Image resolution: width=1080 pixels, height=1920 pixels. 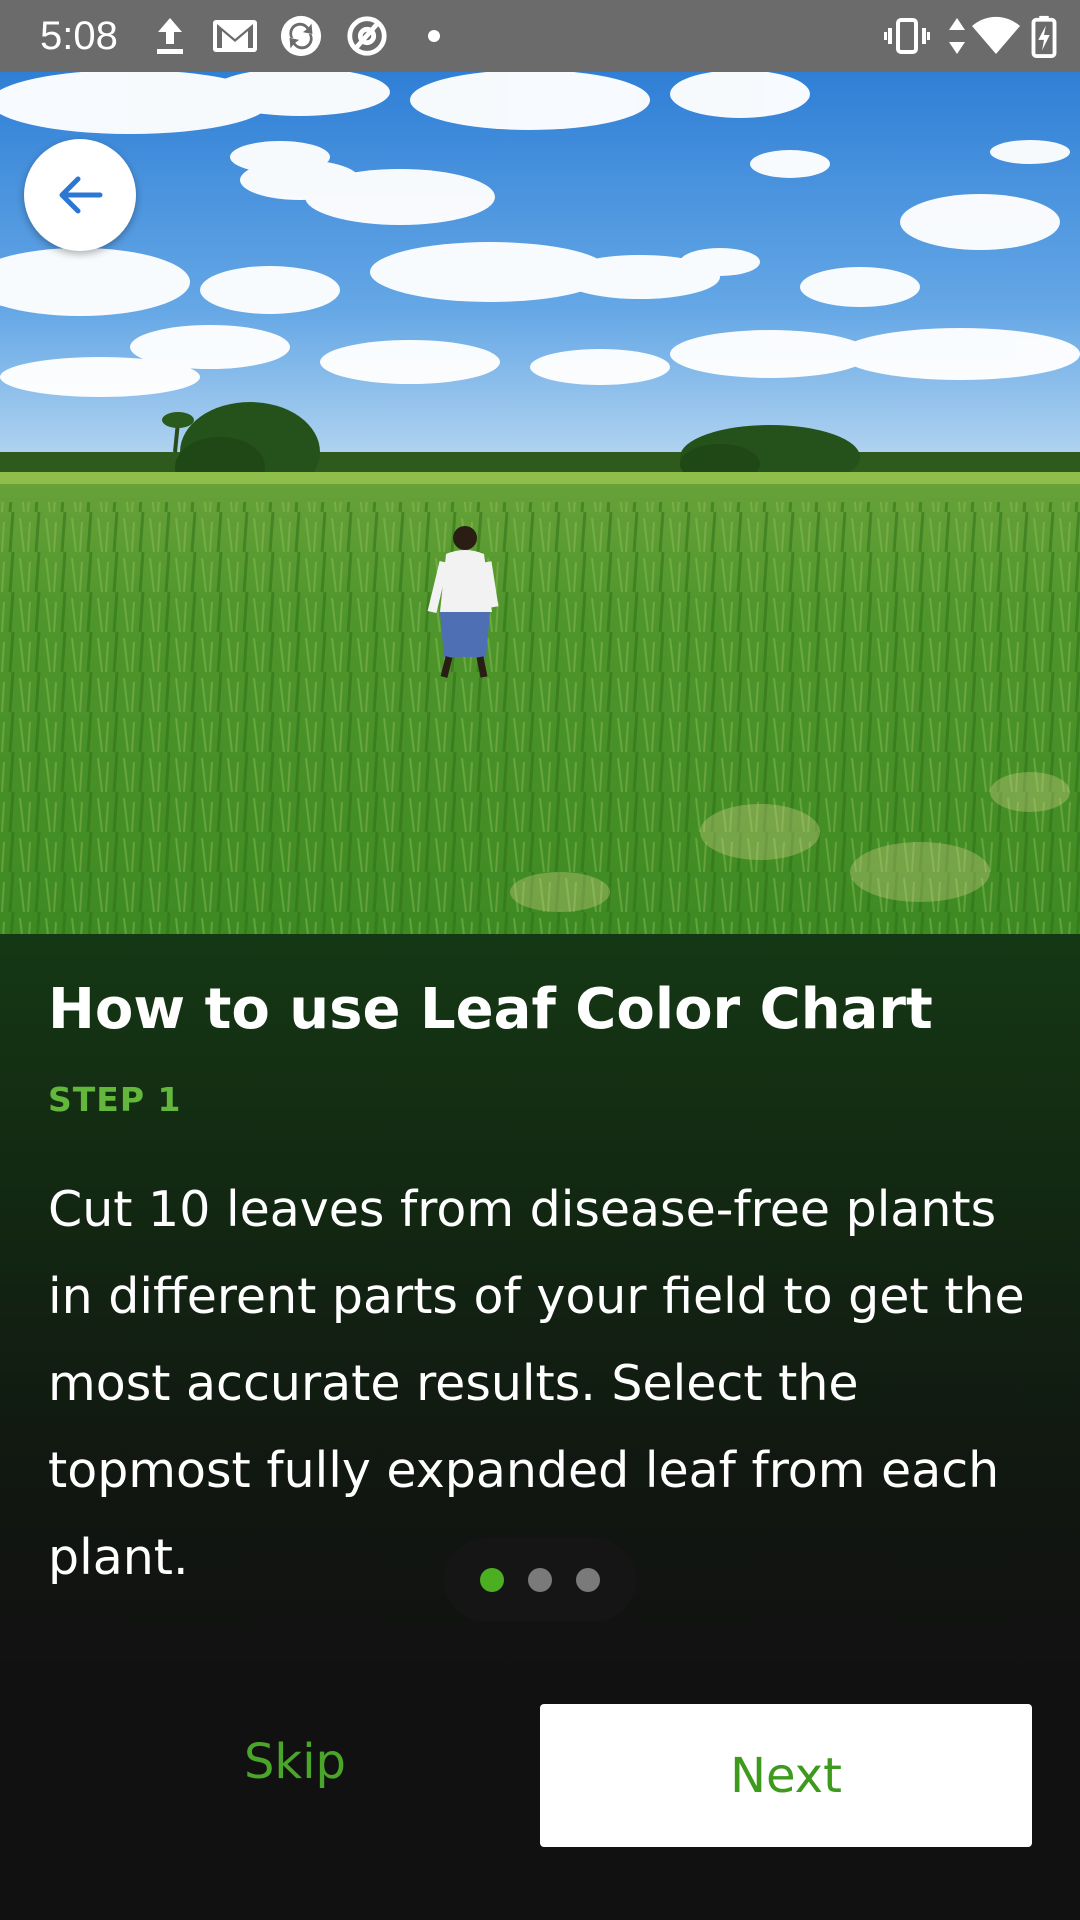 I want to click on upload-icon, so click(x=170, y=36).